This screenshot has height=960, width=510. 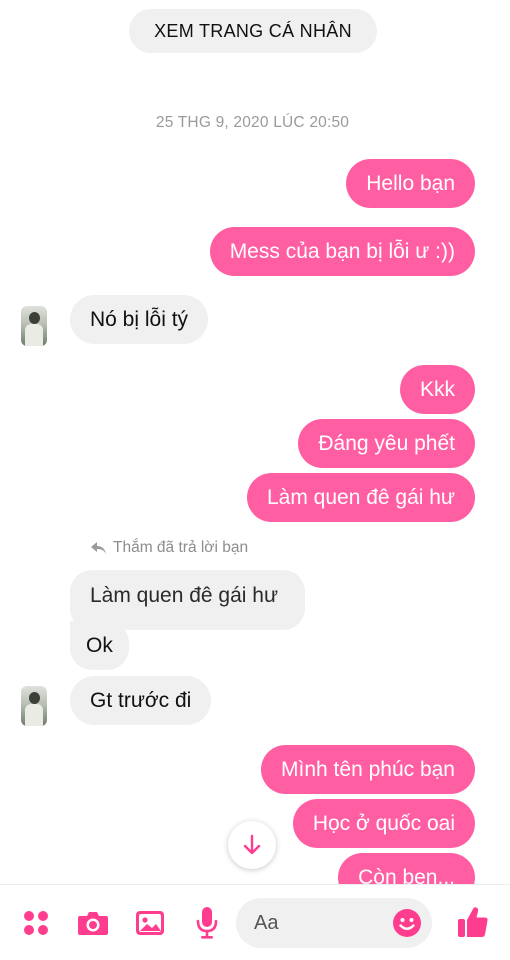 What do you see at coordinates (181, 547) in the screenshot?
I see `reply-note-text: Thắm đã trả lời bạn` at bounding box center [181, 547].